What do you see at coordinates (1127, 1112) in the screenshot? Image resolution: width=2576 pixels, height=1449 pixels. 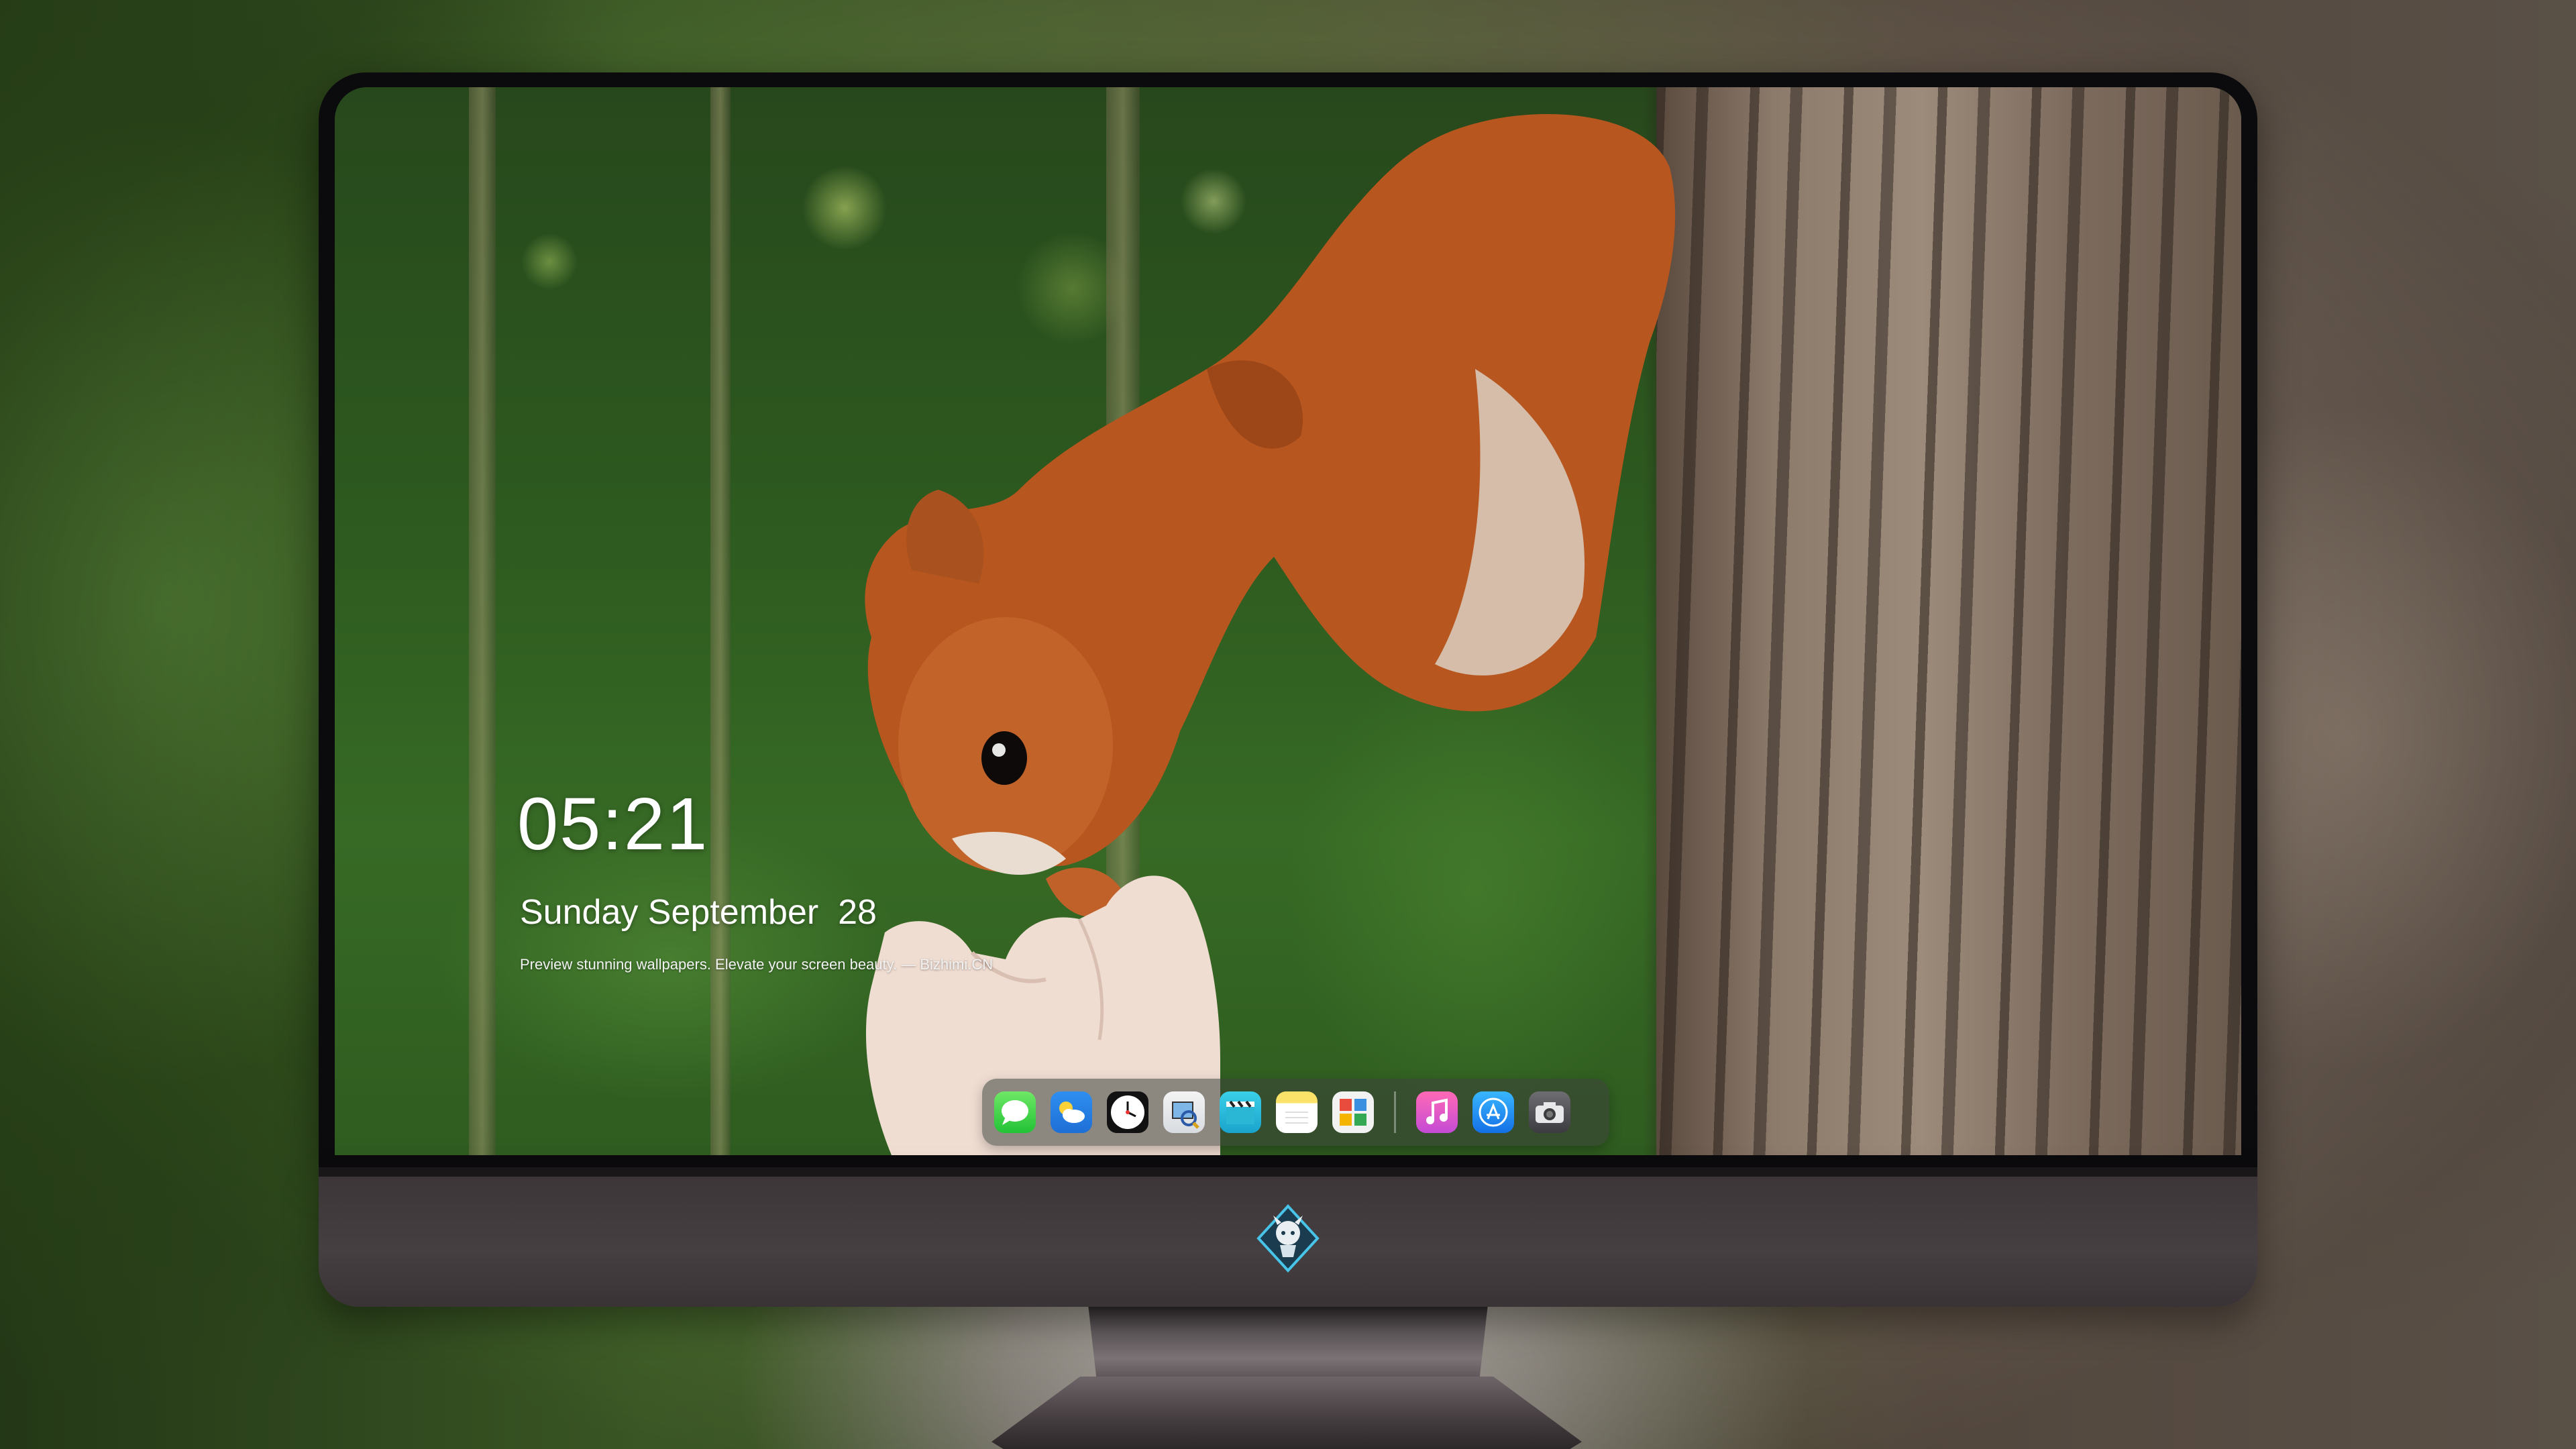 I see `clock-icon` at bounding box center [1127, 1112].